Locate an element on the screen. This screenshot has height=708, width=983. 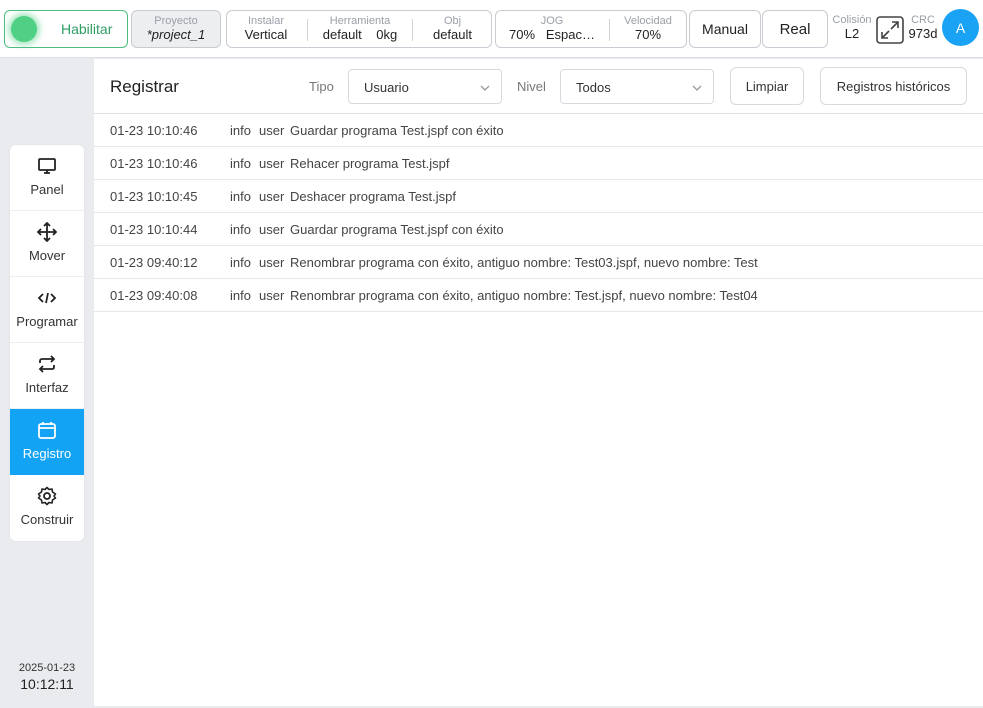
obj-label: Obj is located at coordinates (452, 21).